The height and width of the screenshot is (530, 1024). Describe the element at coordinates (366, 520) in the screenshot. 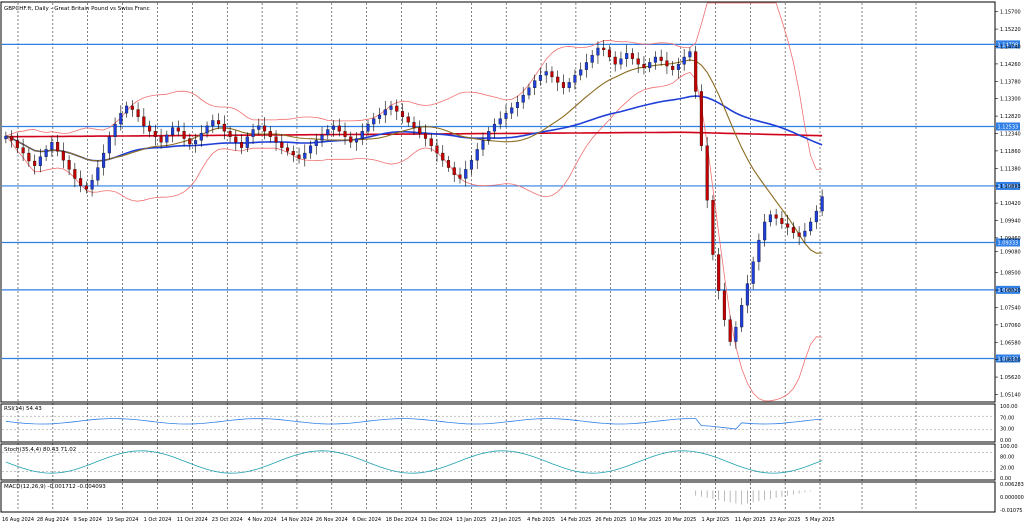

I see `time-tick-label: 6 Dec 2024` at that location.